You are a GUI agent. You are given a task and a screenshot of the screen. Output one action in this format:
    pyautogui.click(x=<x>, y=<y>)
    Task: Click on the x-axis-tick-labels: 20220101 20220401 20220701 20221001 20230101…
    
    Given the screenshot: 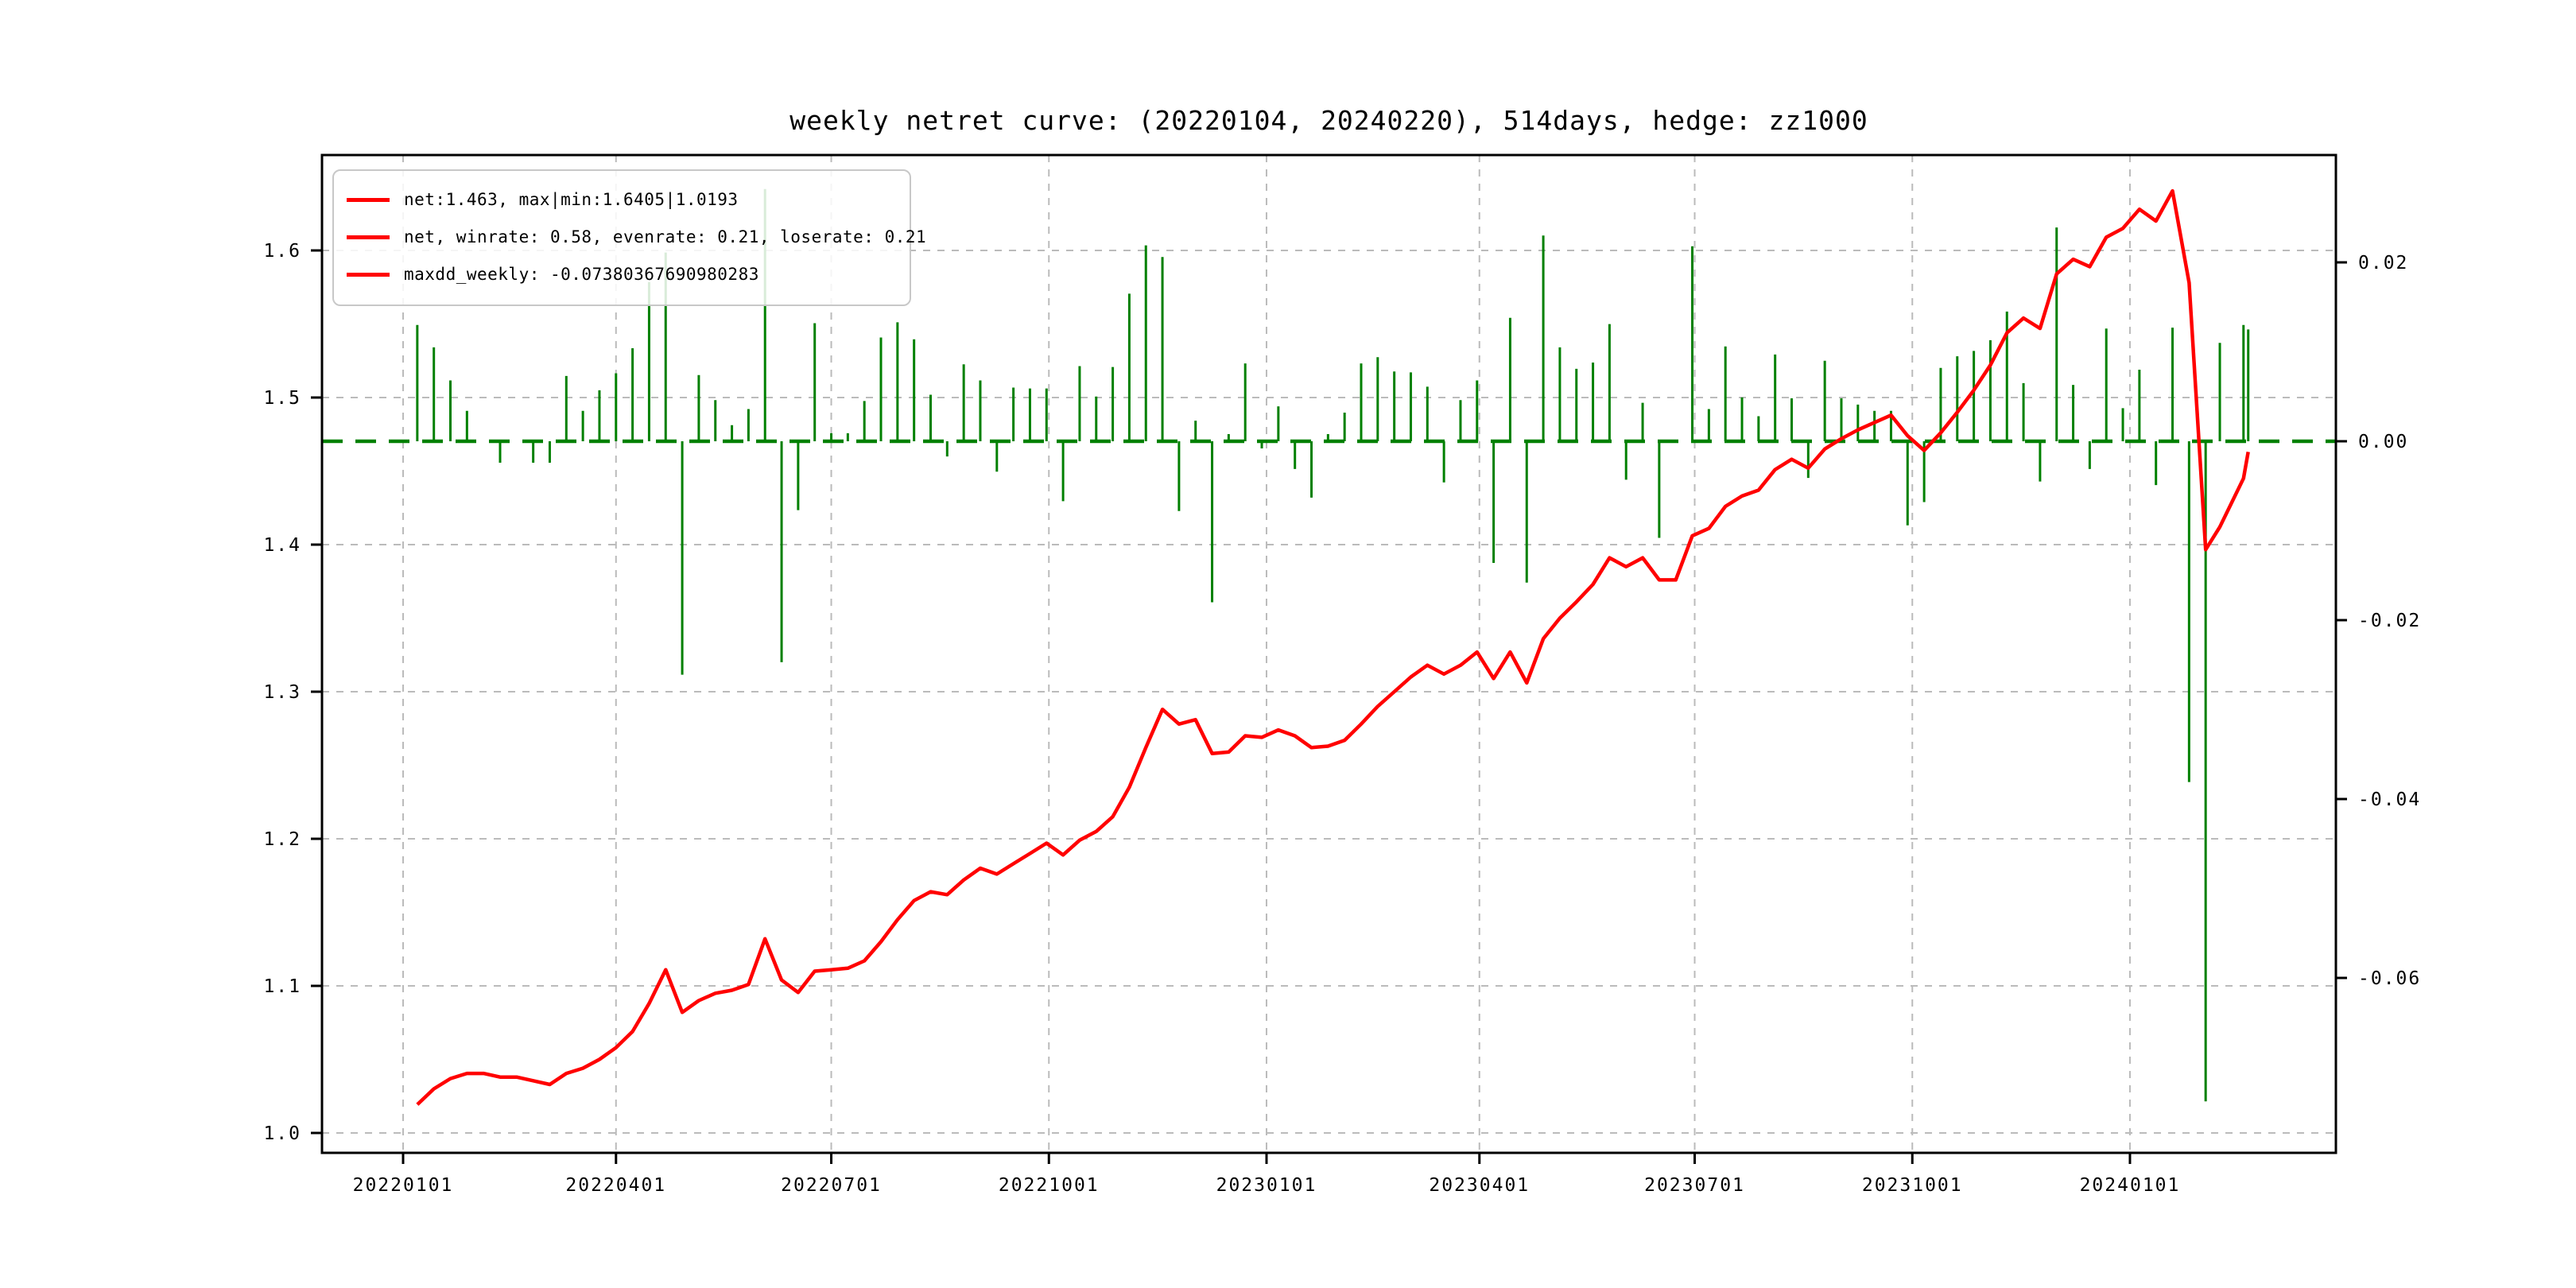 What is the action you would take?
    pyautogui.click(x=1267, y=1185)
    